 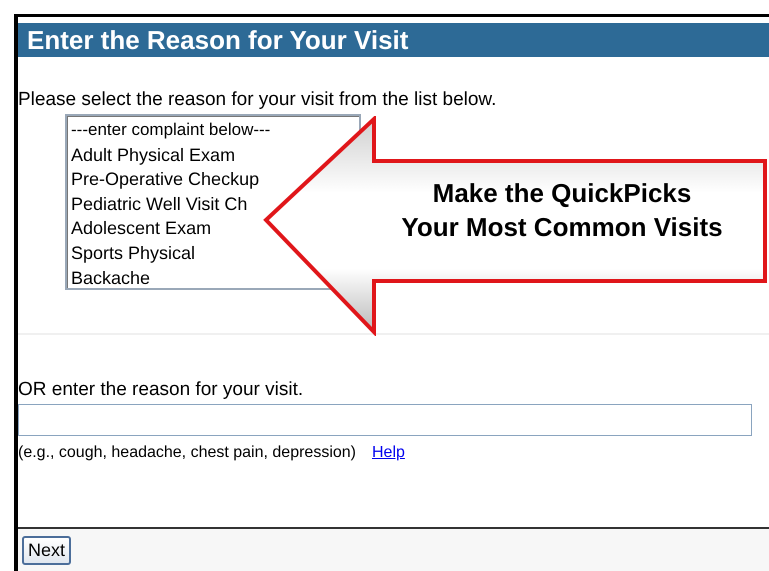 I want to click on list-option: Backache, so click(x=110, y=278).